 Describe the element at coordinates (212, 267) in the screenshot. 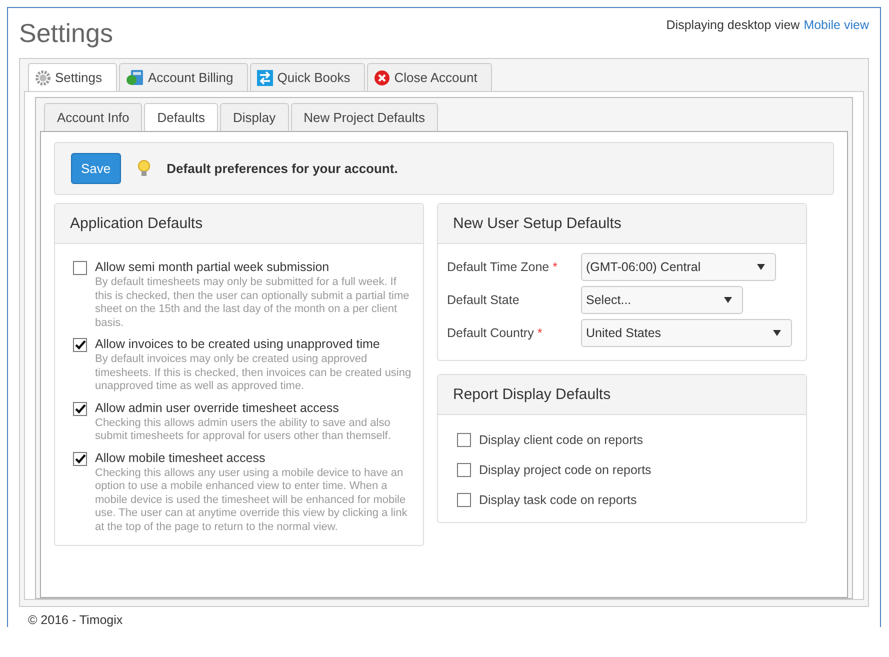

I see `option-label: Allow semi month partial week submission` at that location.